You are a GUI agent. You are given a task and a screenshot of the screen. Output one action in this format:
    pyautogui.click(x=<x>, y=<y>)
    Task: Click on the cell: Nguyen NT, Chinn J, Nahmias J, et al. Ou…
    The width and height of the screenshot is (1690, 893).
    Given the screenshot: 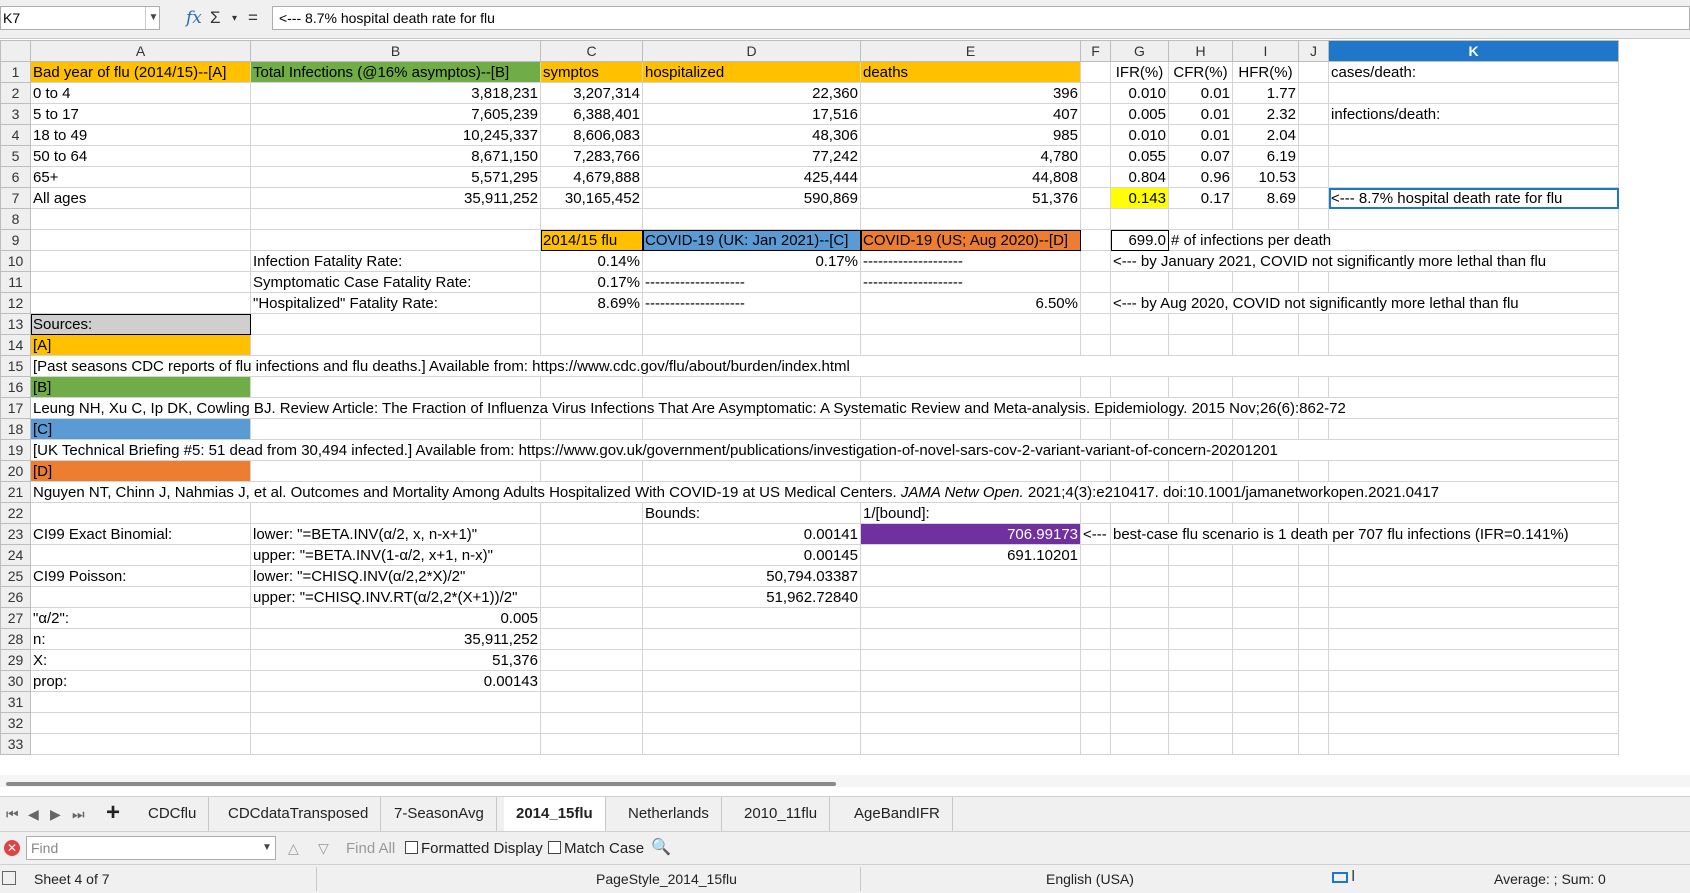 What is the action you would take?
    pyautogui.click(x=824, y=492)
    